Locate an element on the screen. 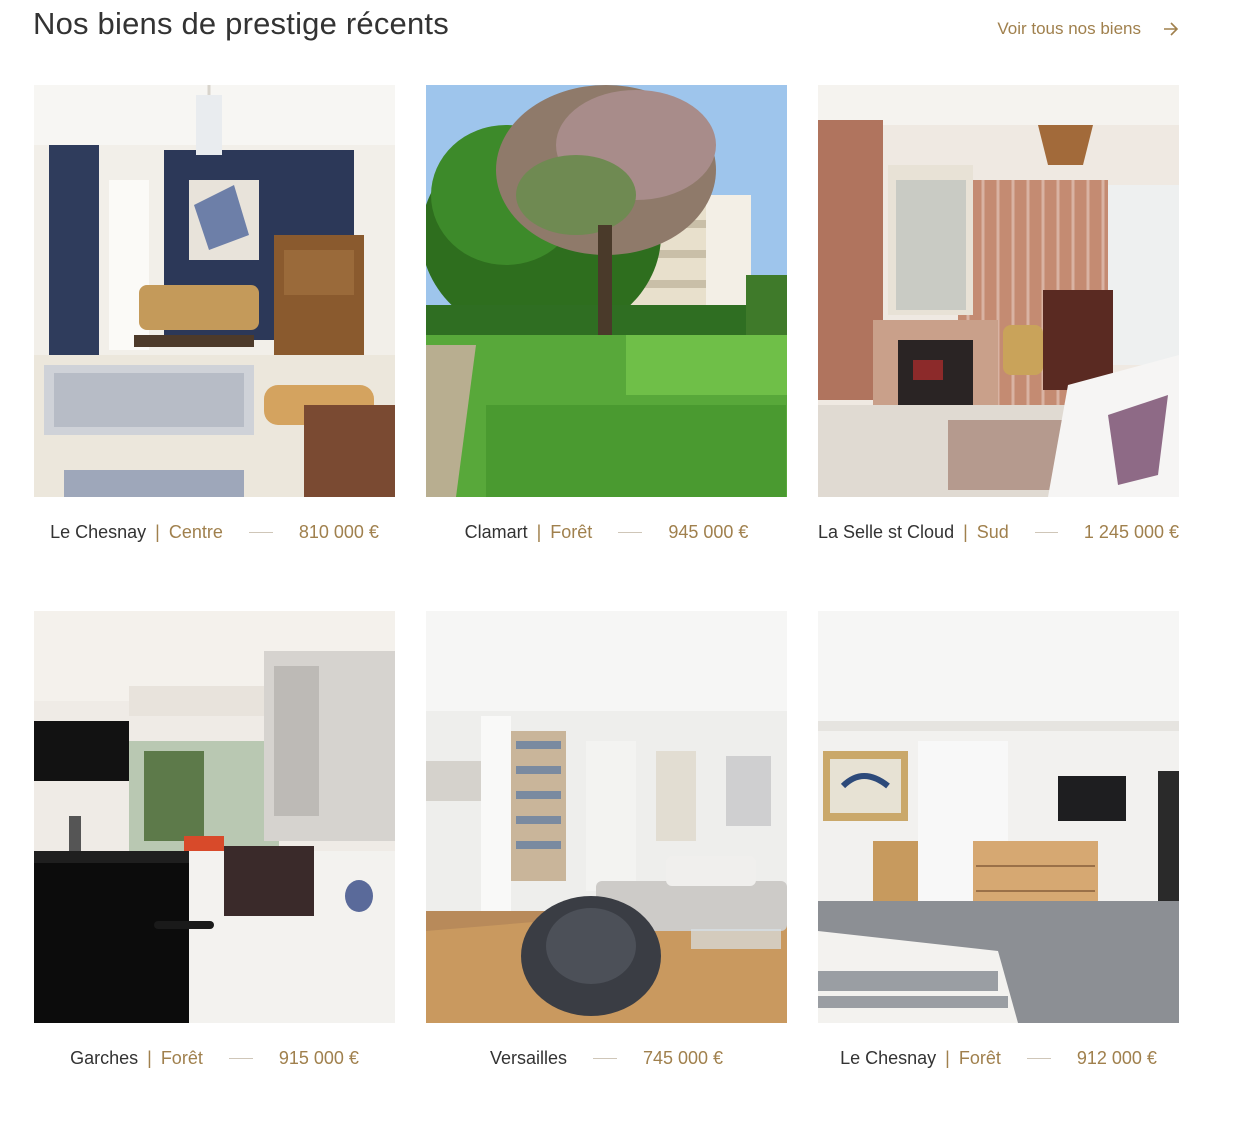 This screenshot has width=1238, height=1137. listing-card: Clamart | Forêt 945 000 € is located at coordinates (606, 348).